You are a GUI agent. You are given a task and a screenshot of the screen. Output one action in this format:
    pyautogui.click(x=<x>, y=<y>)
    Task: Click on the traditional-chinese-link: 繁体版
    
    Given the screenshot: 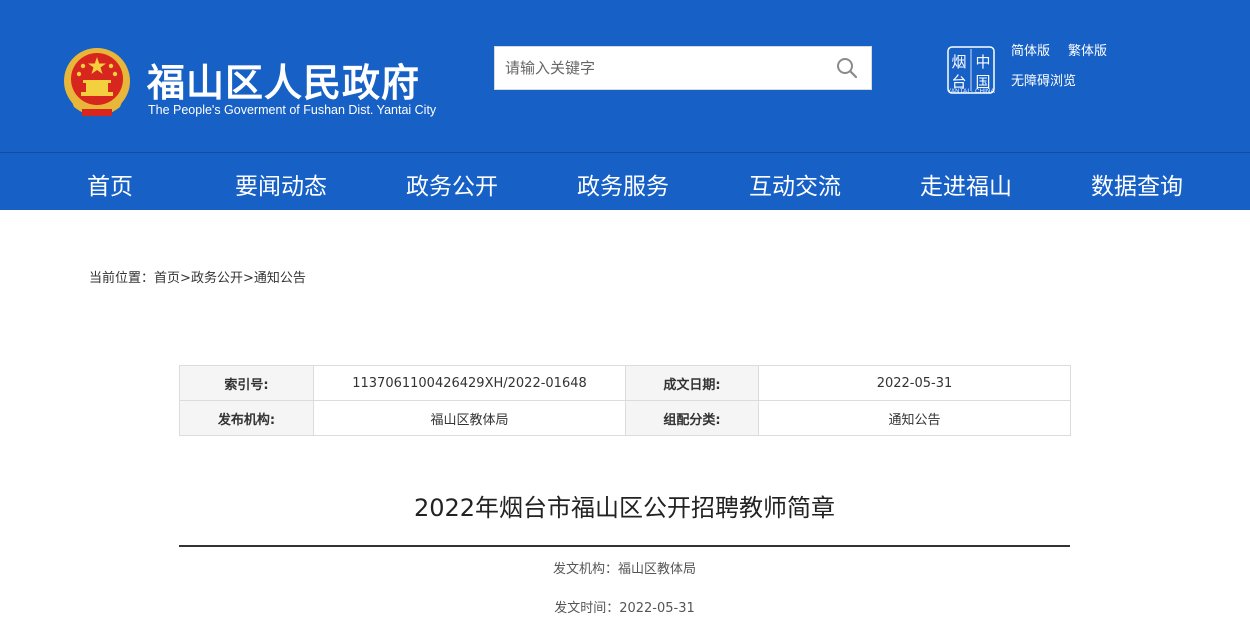 What is the action you would take?
    pyautogui.click(x=1087, y=49)
    